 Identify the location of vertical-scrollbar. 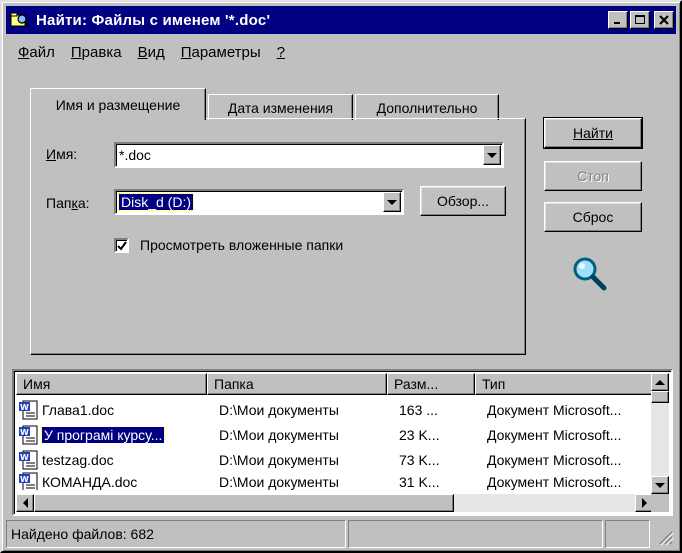
(660, 433).